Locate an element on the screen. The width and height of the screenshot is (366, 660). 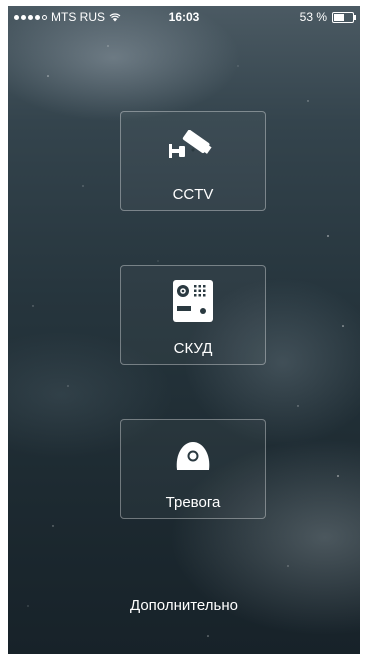
alarm-label: Тревога is located at coordinates (193, 502).